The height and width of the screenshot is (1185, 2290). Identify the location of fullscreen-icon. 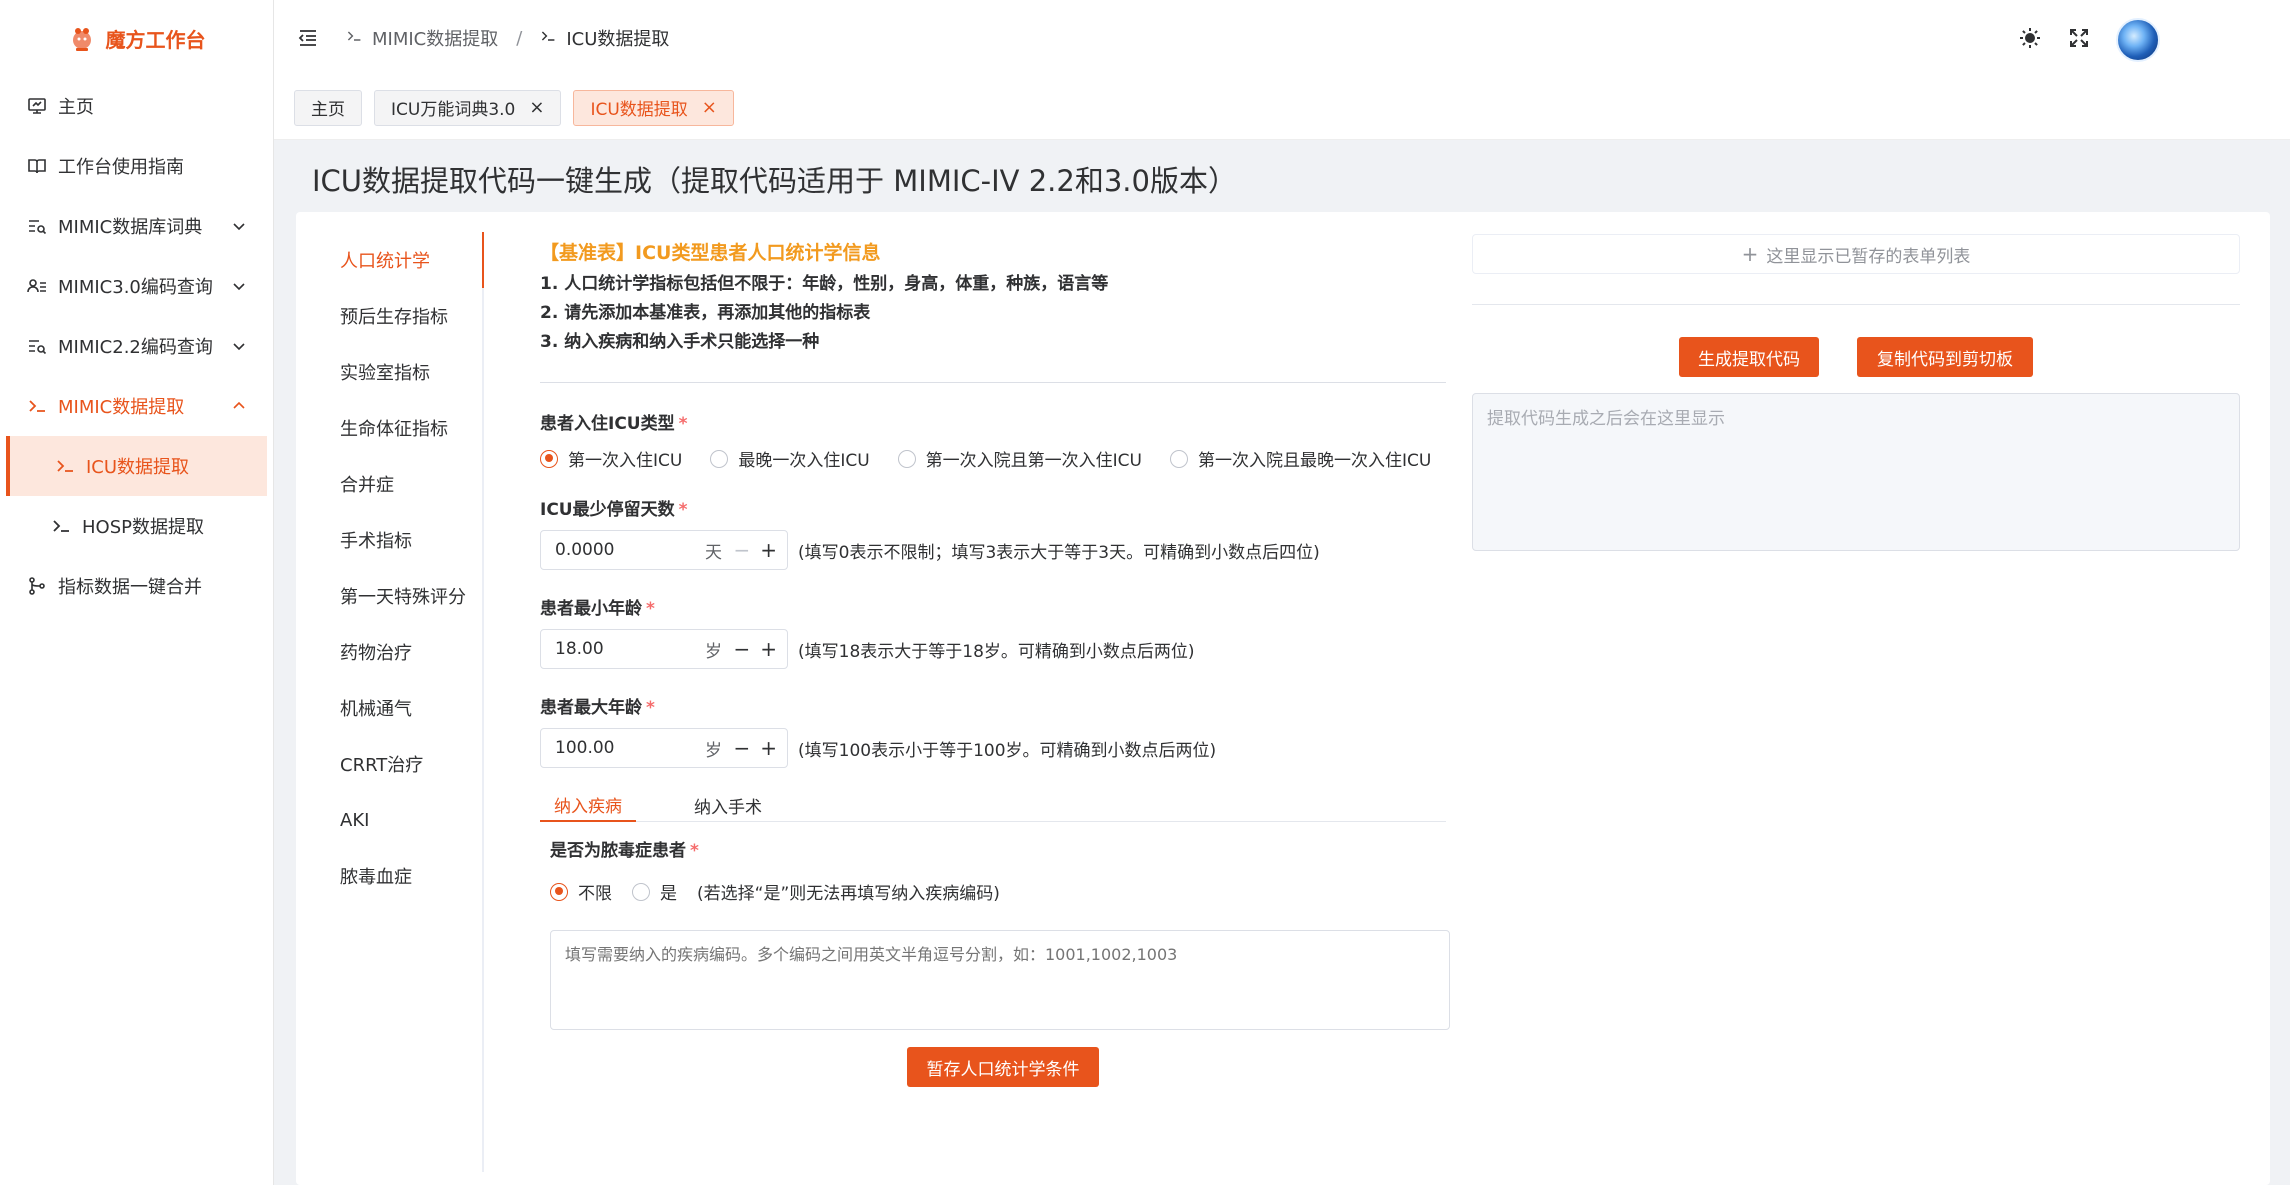
(2079, 40).